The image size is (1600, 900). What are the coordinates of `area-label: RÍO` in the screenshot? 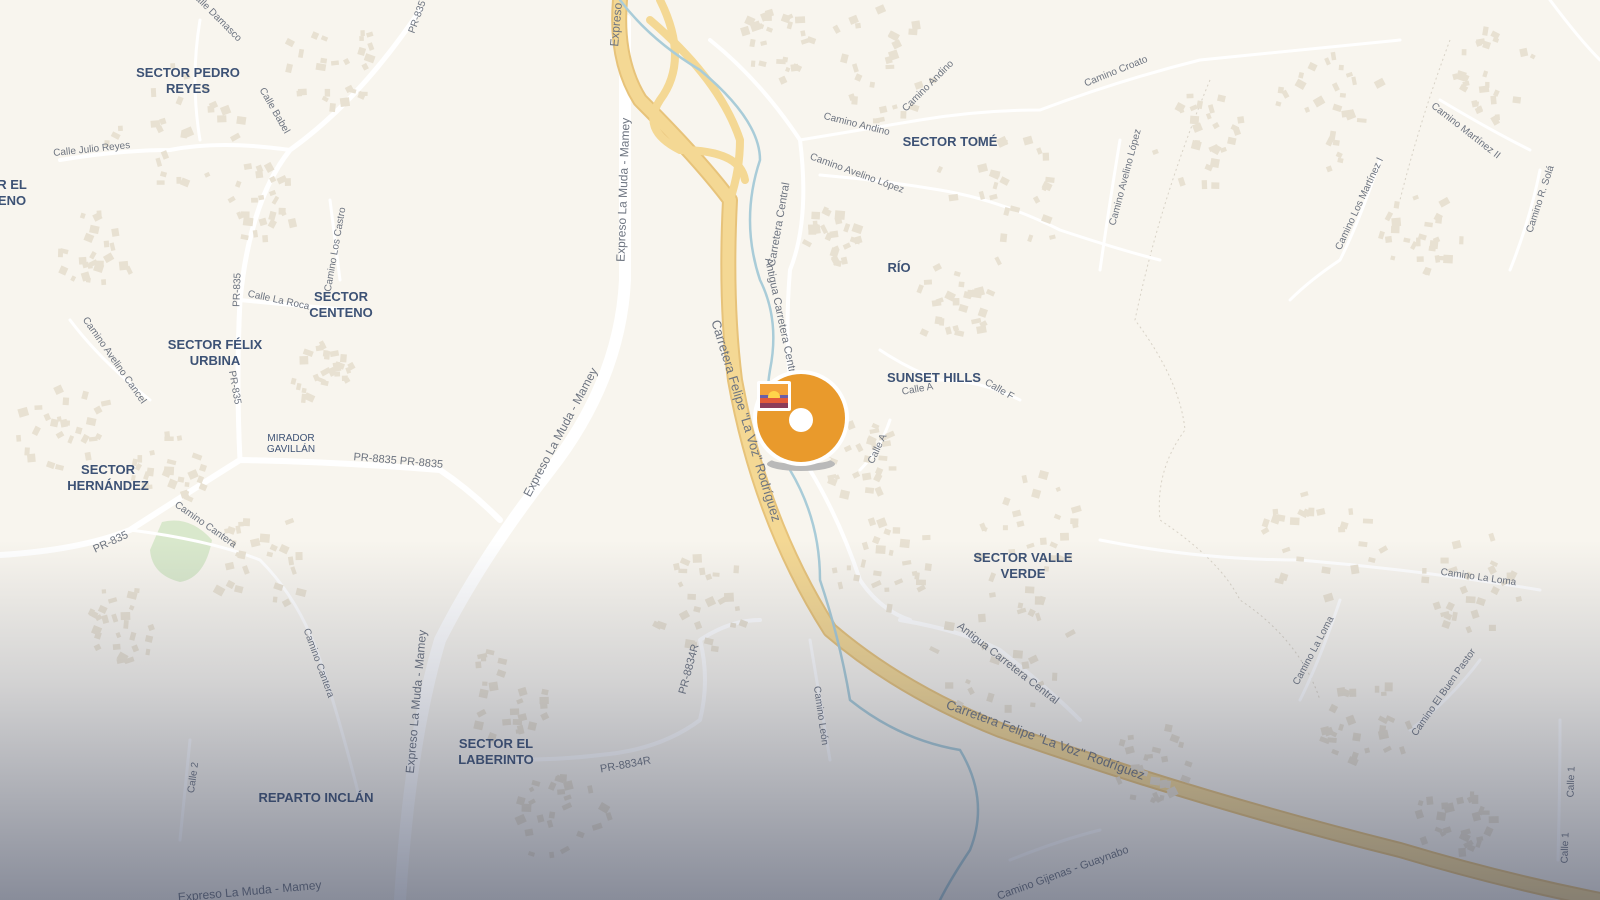 It's located at (898, 267).